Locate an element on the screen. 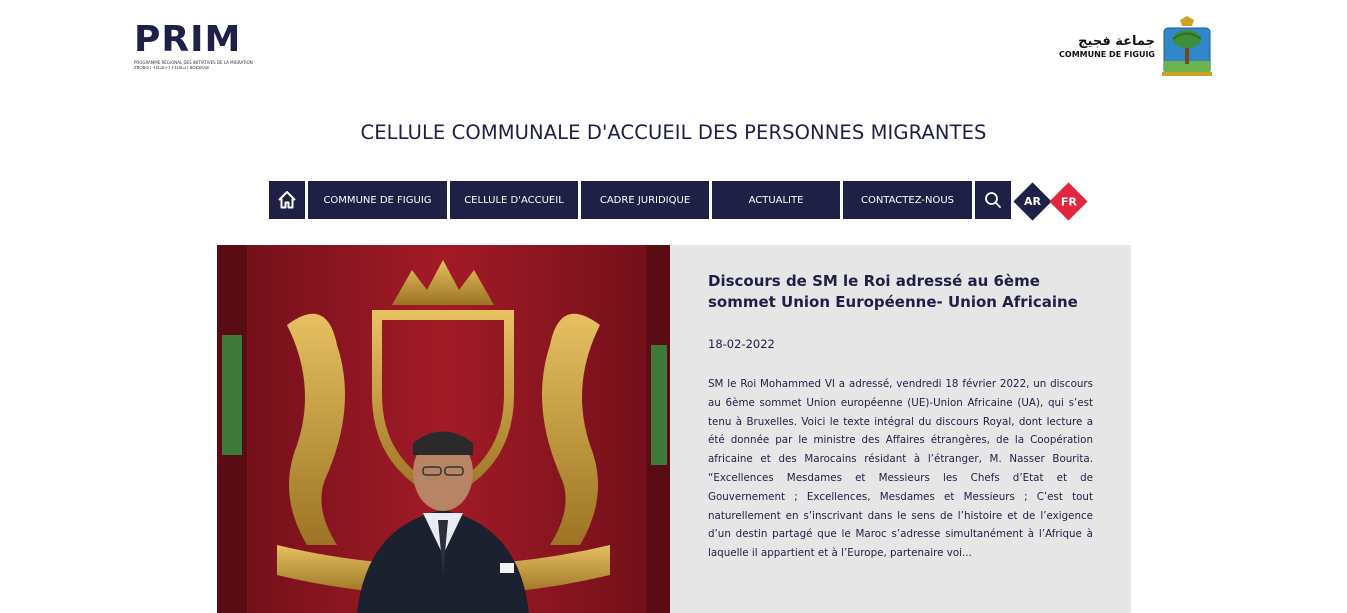  nav-commune-de-figuig: COMMUNE DE FIGUIG is located at coordinates (377, 200).